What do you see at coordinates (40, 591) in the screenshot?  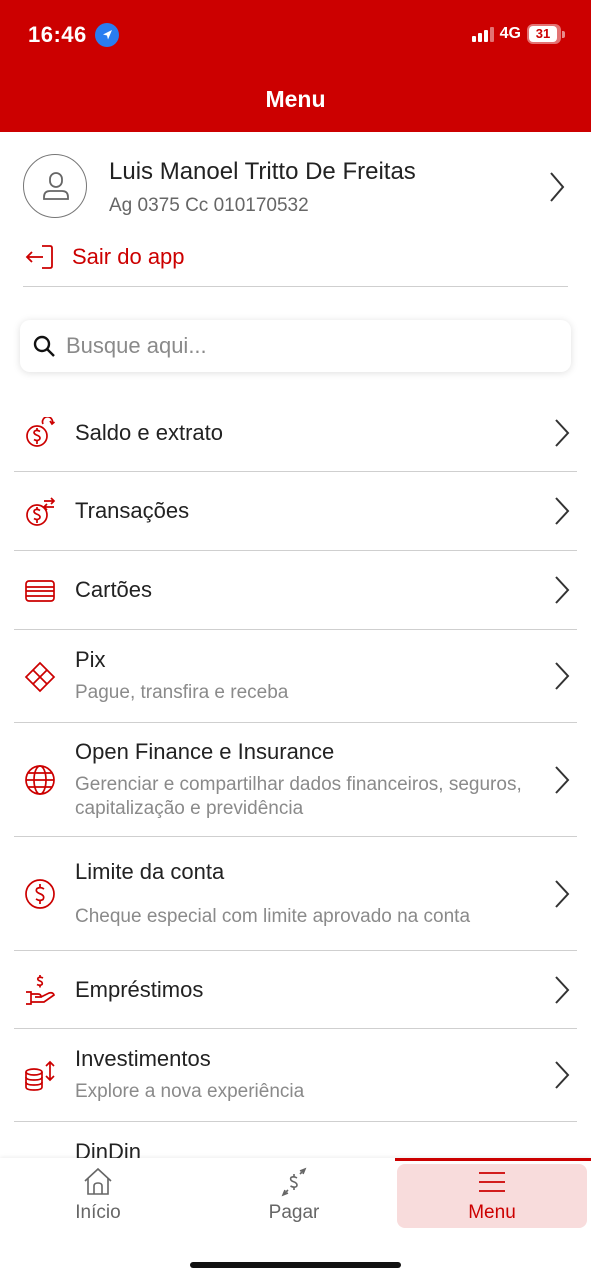 I see `card-icon` at bounding box center [40, 591].